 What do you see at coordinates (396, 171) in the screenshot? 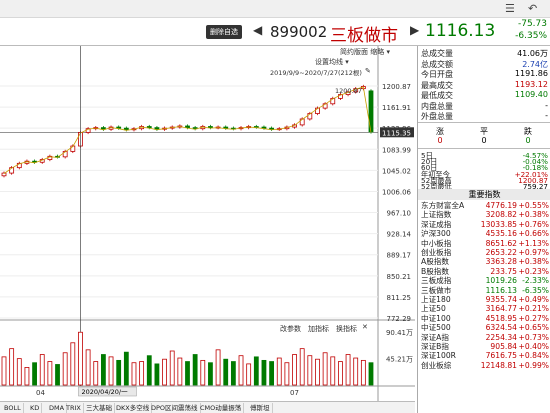
I see `y-tick-label: 1045.02` at bounding box center [396, 171].